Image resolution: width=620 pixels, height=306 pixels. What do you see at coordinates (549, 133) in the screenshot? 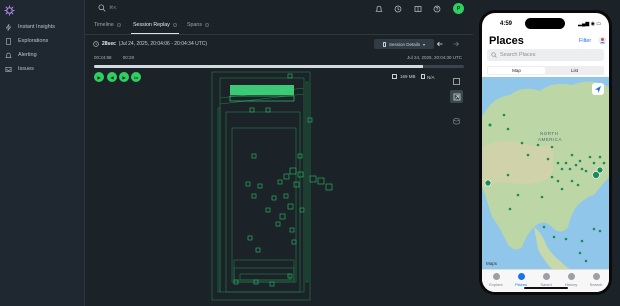
I see `map-label-north: NORTH` at bounding box center [549, 133].